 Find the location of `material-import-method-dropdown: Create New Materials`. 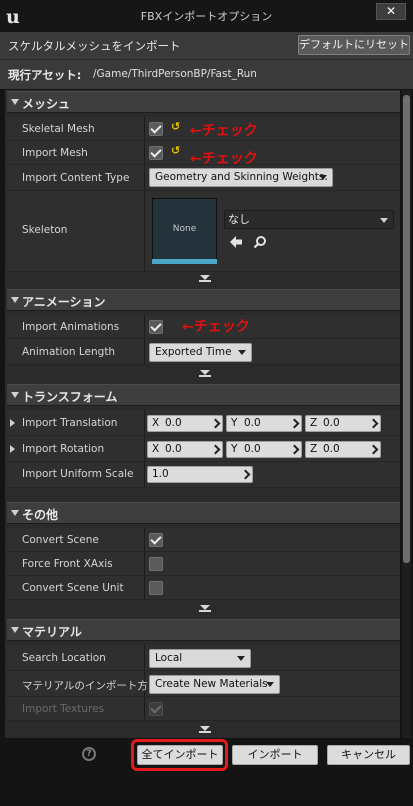

material-import-method-dropdown: Create New Materials is located at coordinates (214, 684).